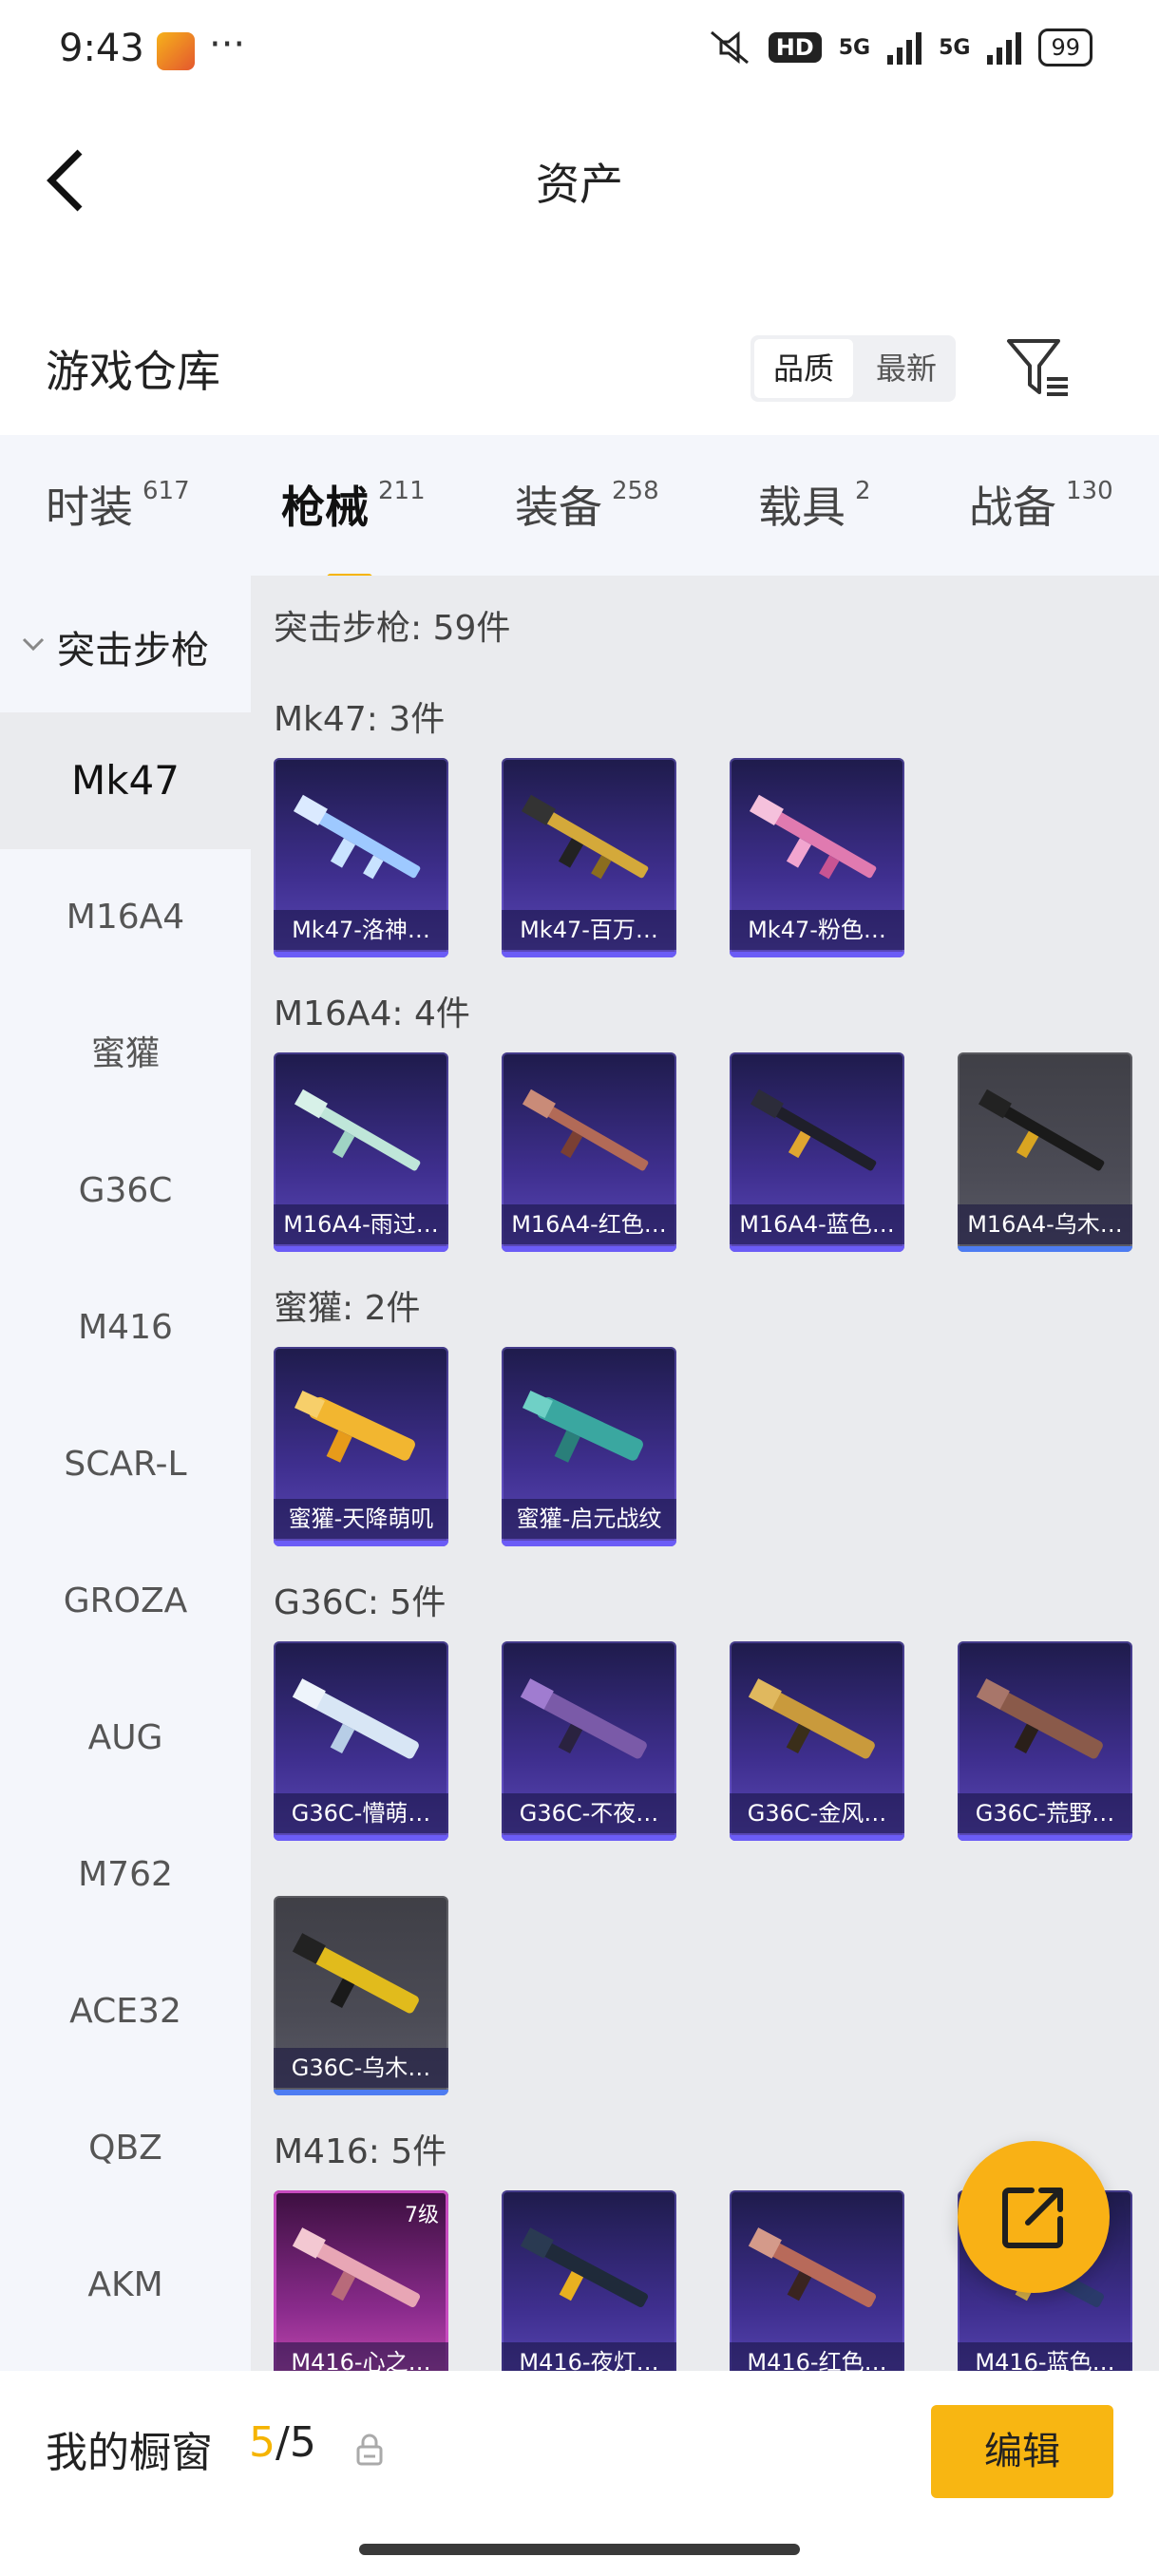 This screenshot has height=2576, width=1159. I want to click on sidebar-group-label: 突击步枪, so click(133, 650).